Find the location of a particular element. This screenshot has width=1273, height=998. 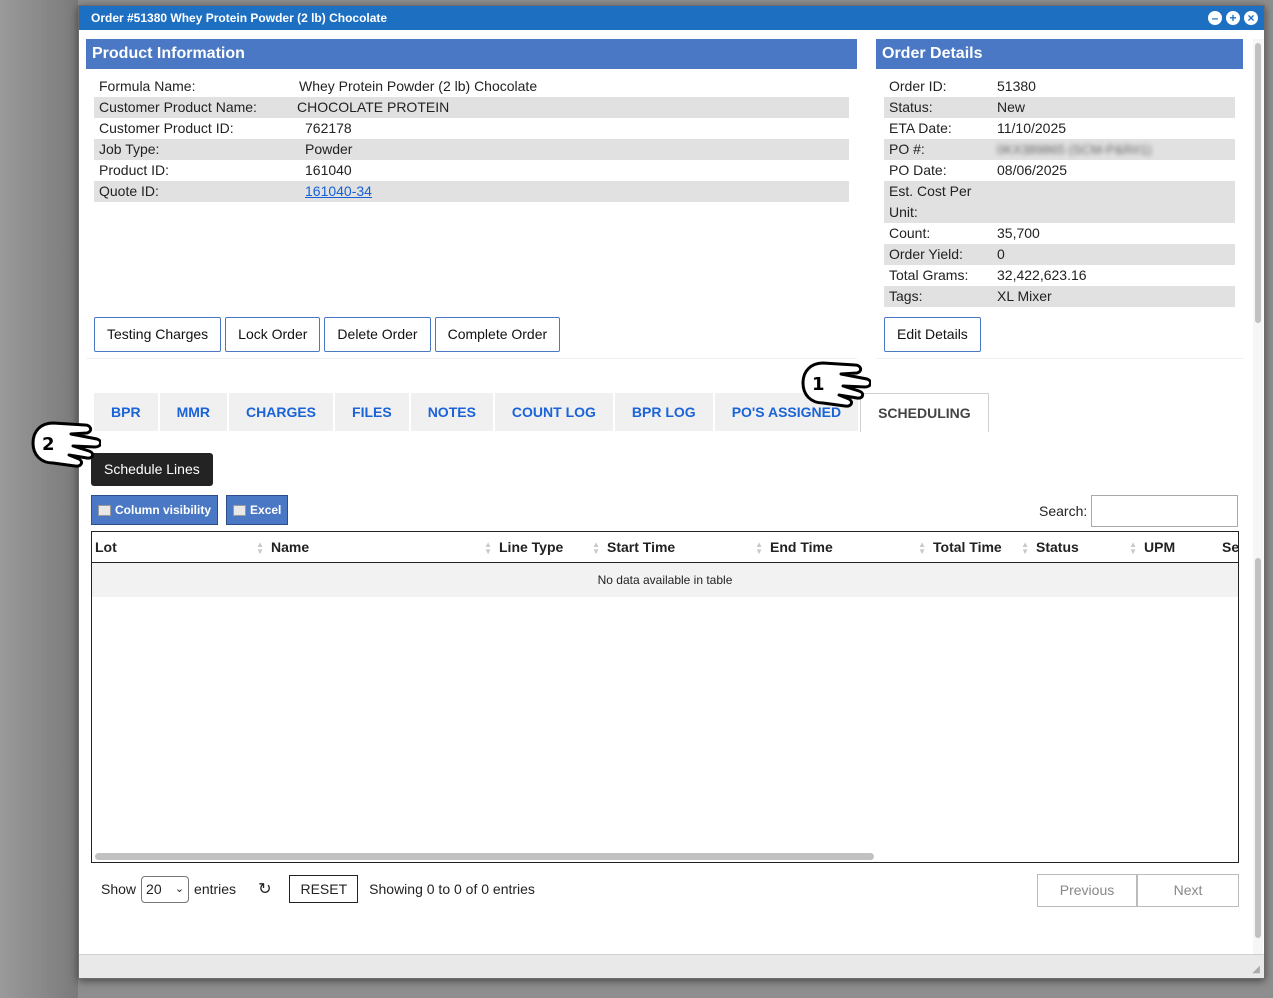

column-header-end-time: End Time ▲ ▼ is located at coordinates (848, 547).